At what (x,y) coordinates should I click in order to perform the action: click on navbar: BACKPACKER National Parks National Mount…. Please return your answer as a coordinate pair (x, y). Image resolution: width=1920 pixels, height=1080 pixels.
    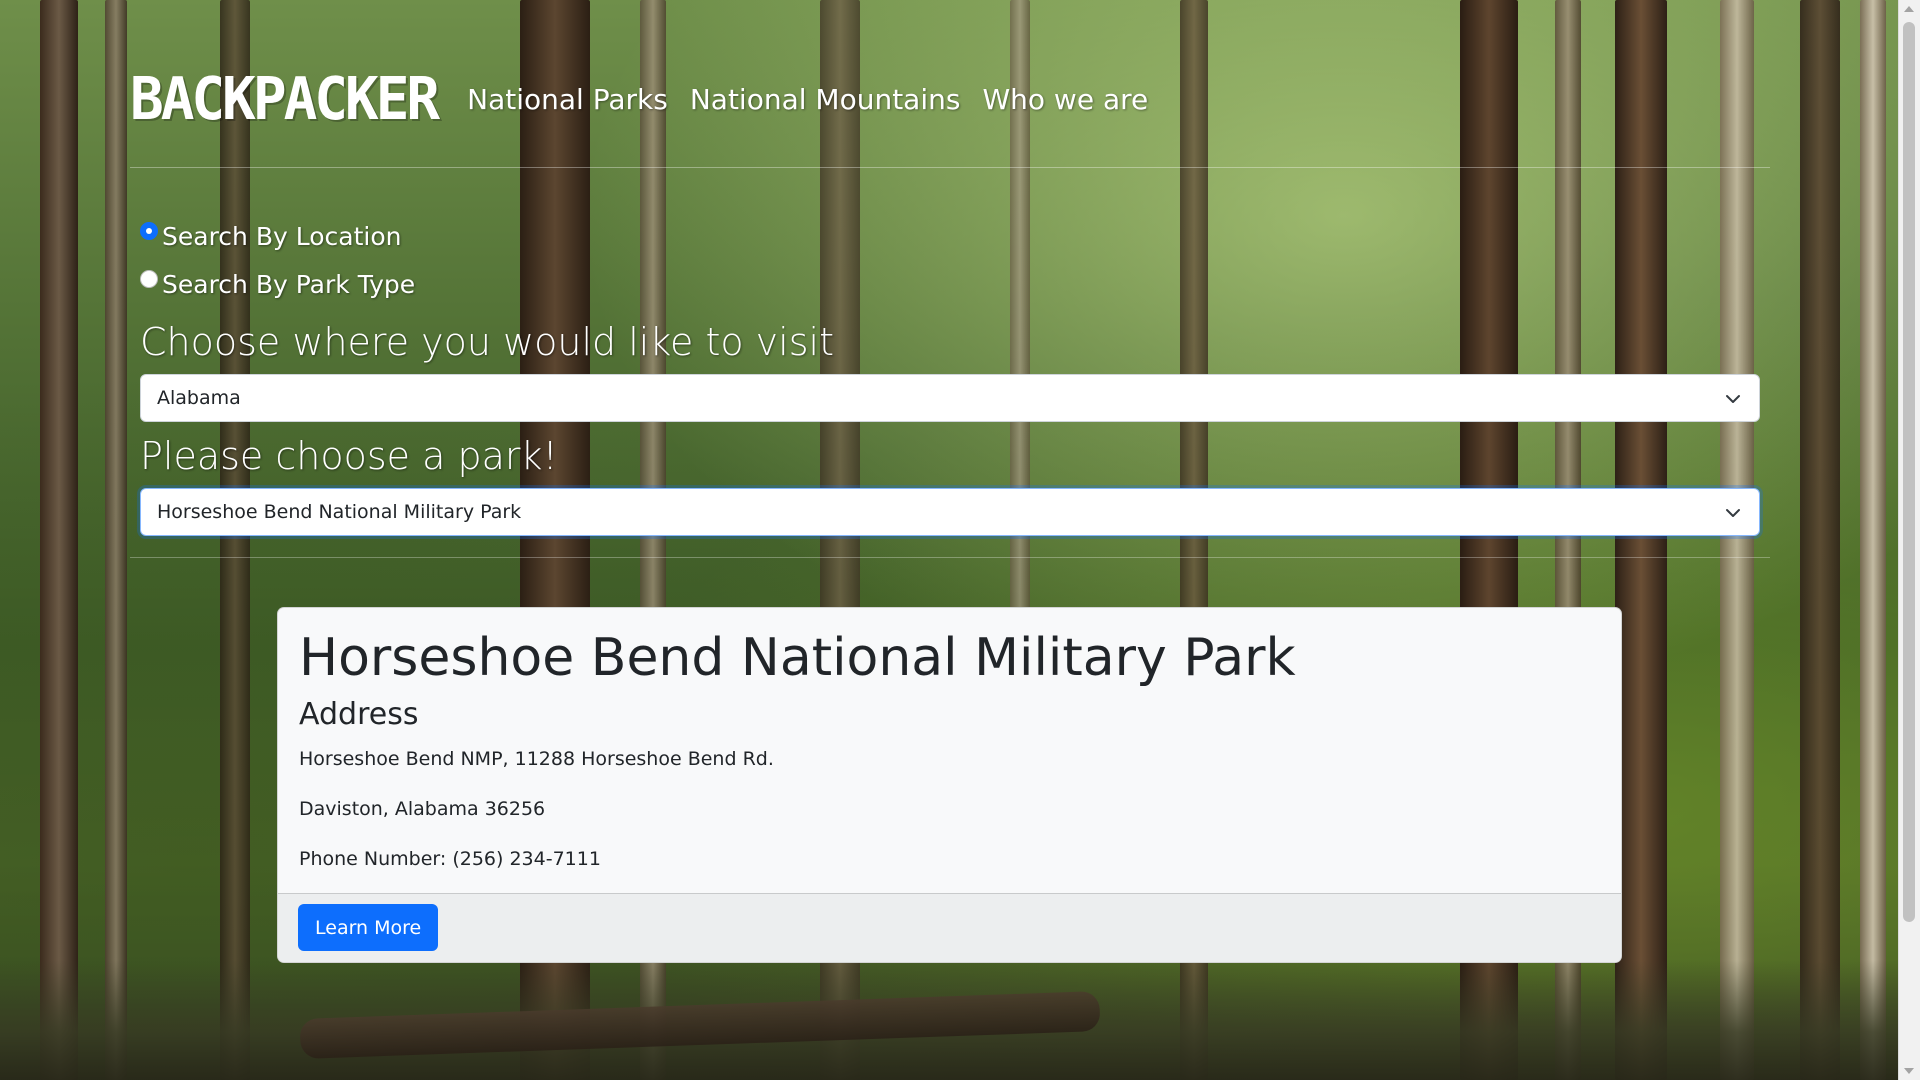
    Looking at the image, I should click on (650, 99).